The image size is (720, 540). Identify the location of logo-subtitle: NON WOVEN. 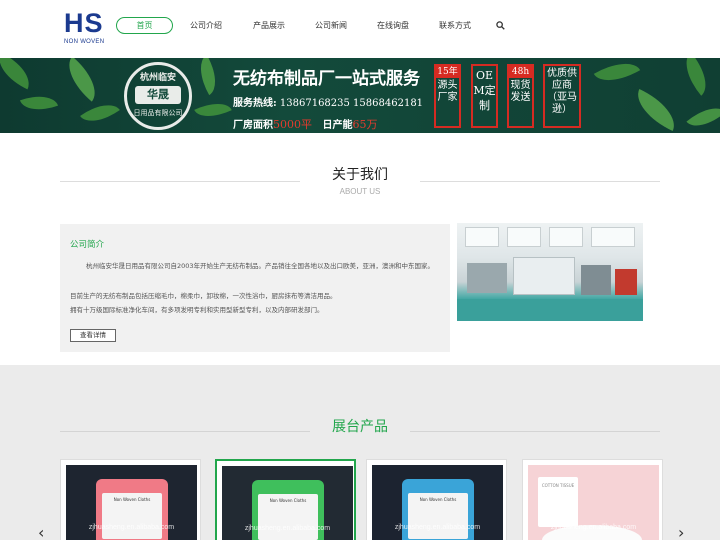
(84, 42).